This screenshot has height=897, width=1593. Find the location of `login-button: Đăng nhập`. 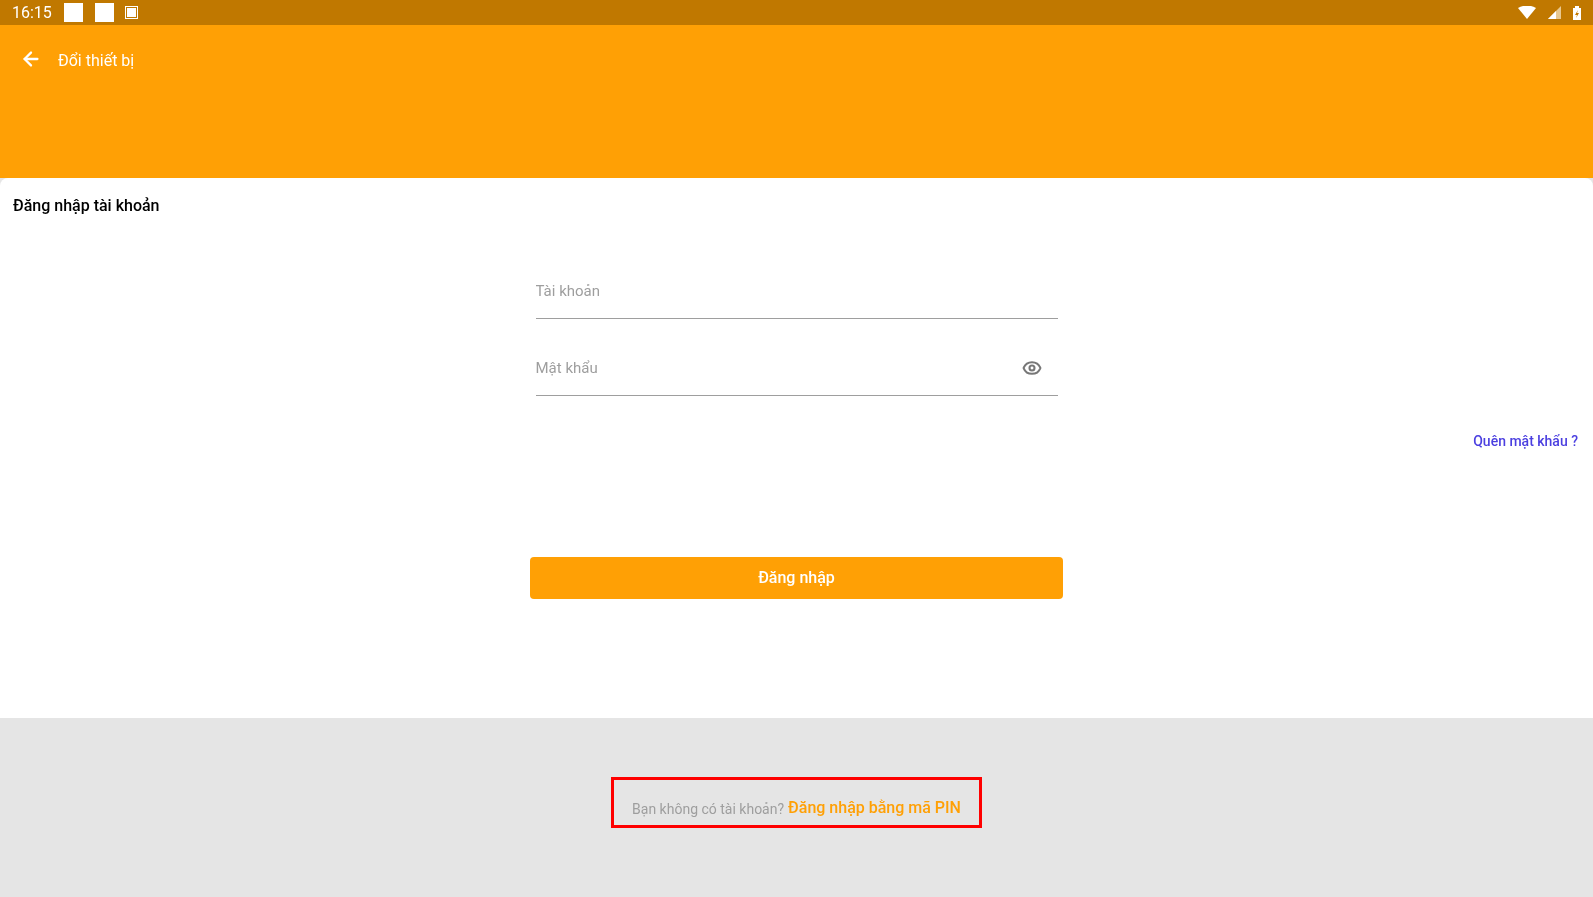

login-button: Đăng nhập is located at coordinates (796, 578).